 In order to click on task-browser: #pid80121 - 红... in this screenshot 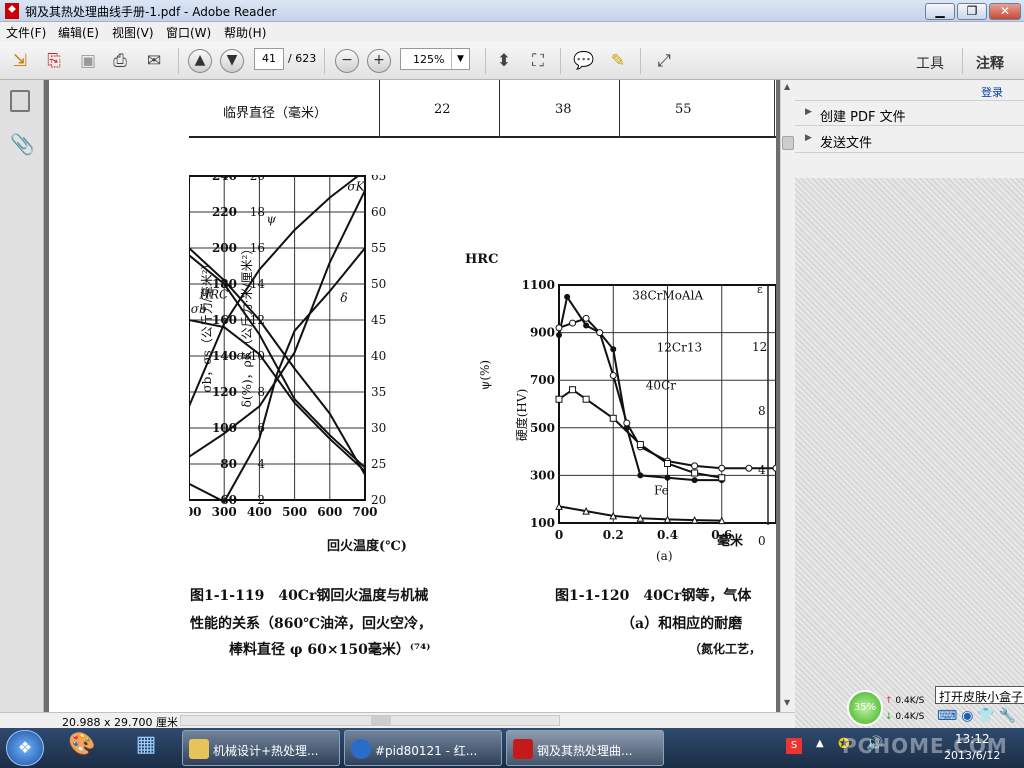, I will do `click(423, 748)`.